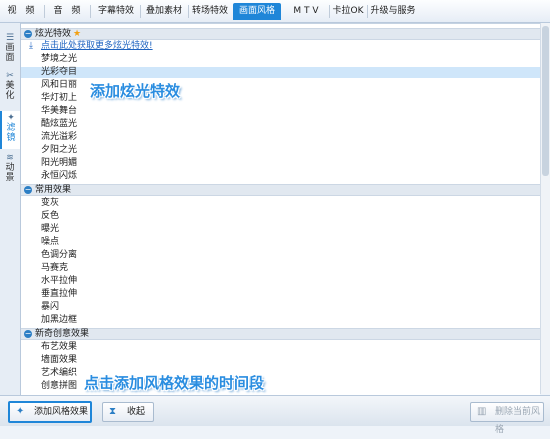 The width and height of the screenshot is (550, 439). I want to click on magic-wand-icon: ✦, so click(11, 118).